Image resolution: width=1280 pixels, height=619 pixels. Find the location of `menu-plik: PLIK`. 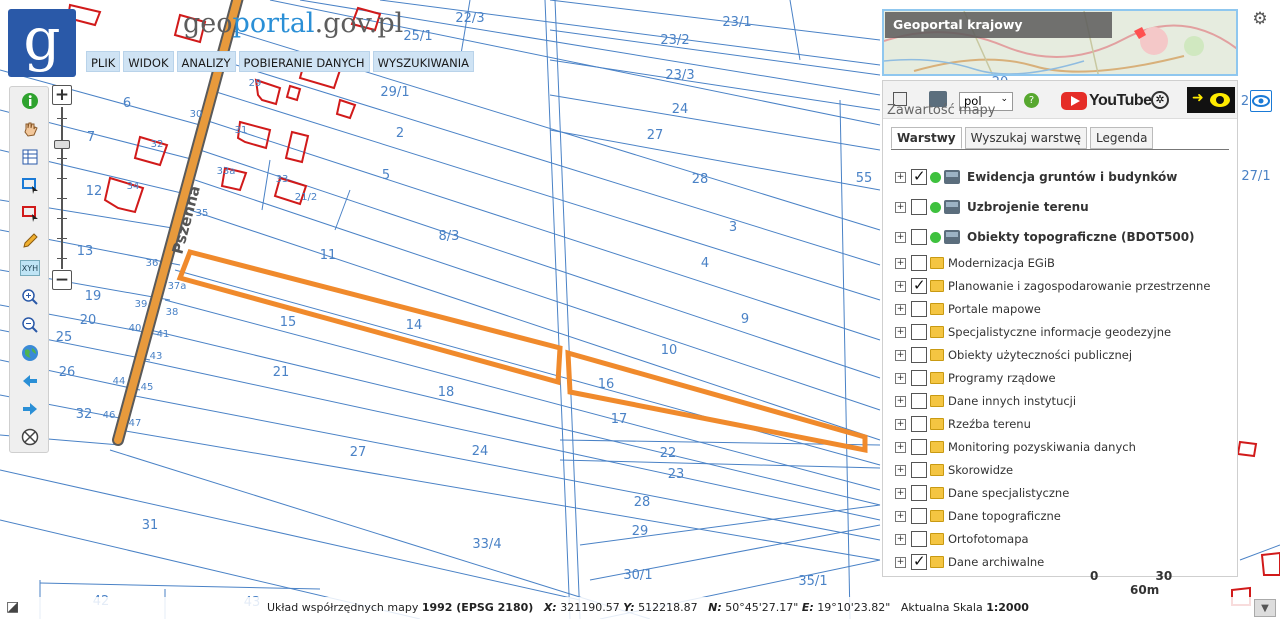

menu-plik: PLIK is located at coordinates (103, 61).